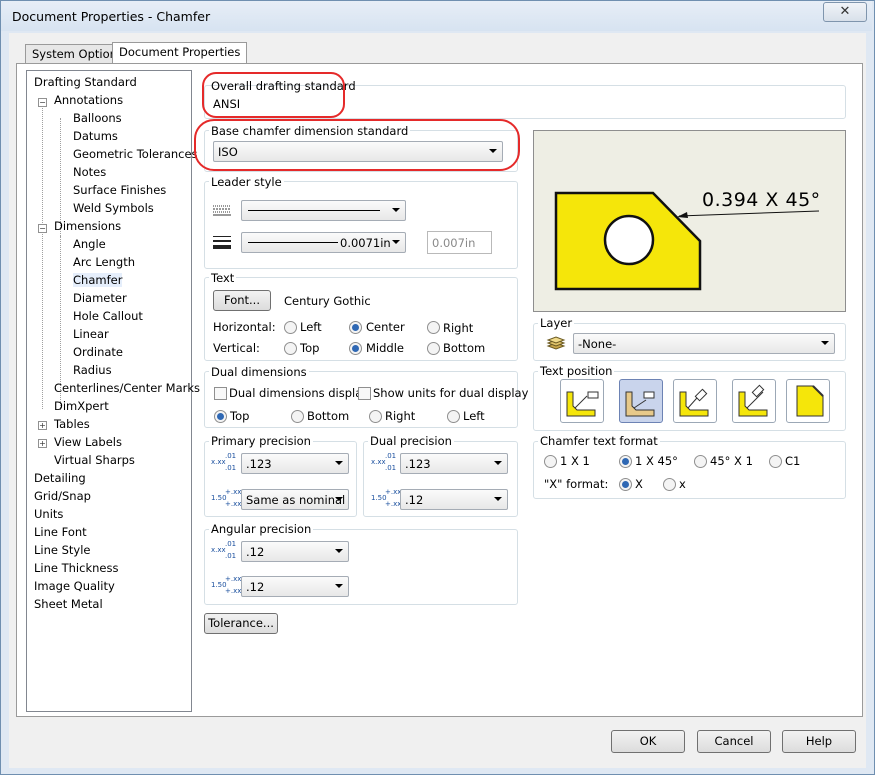  Describe the element at coordinates (323, 242) in the screenshot. I see `line-thickness-select: 0.0071in` at that location.